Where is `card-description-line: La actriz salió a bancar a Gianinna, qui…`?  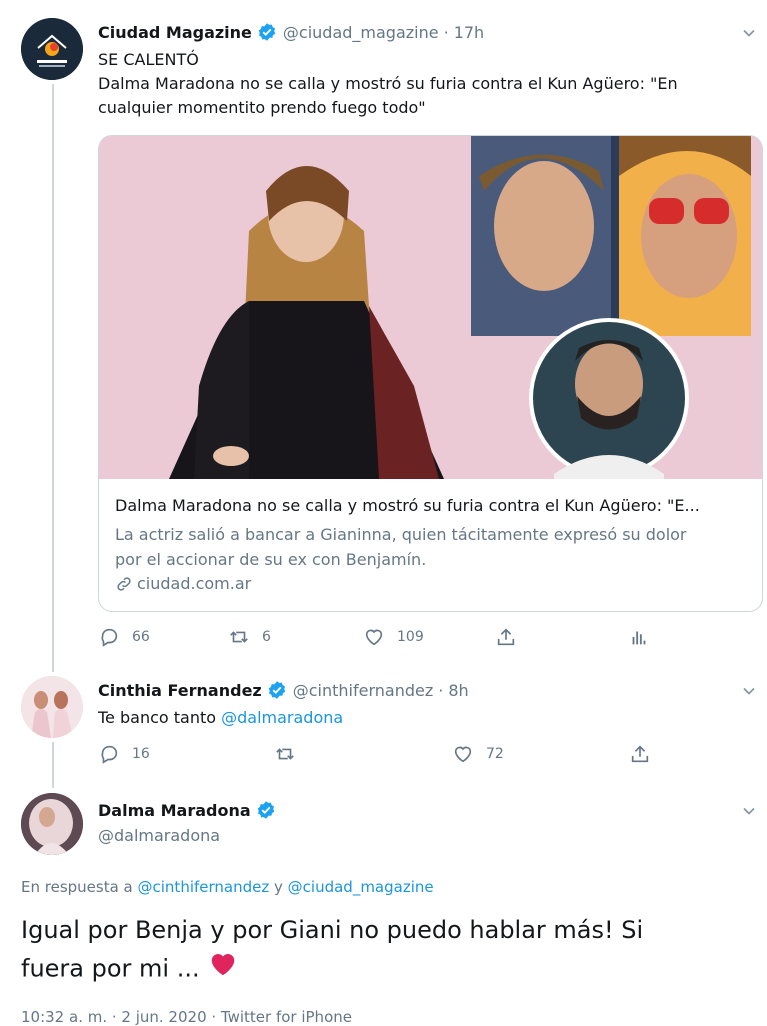
card-description-line: La actriz salió a bancar a Gianinna, qui… is located at coordinates (401, 534).